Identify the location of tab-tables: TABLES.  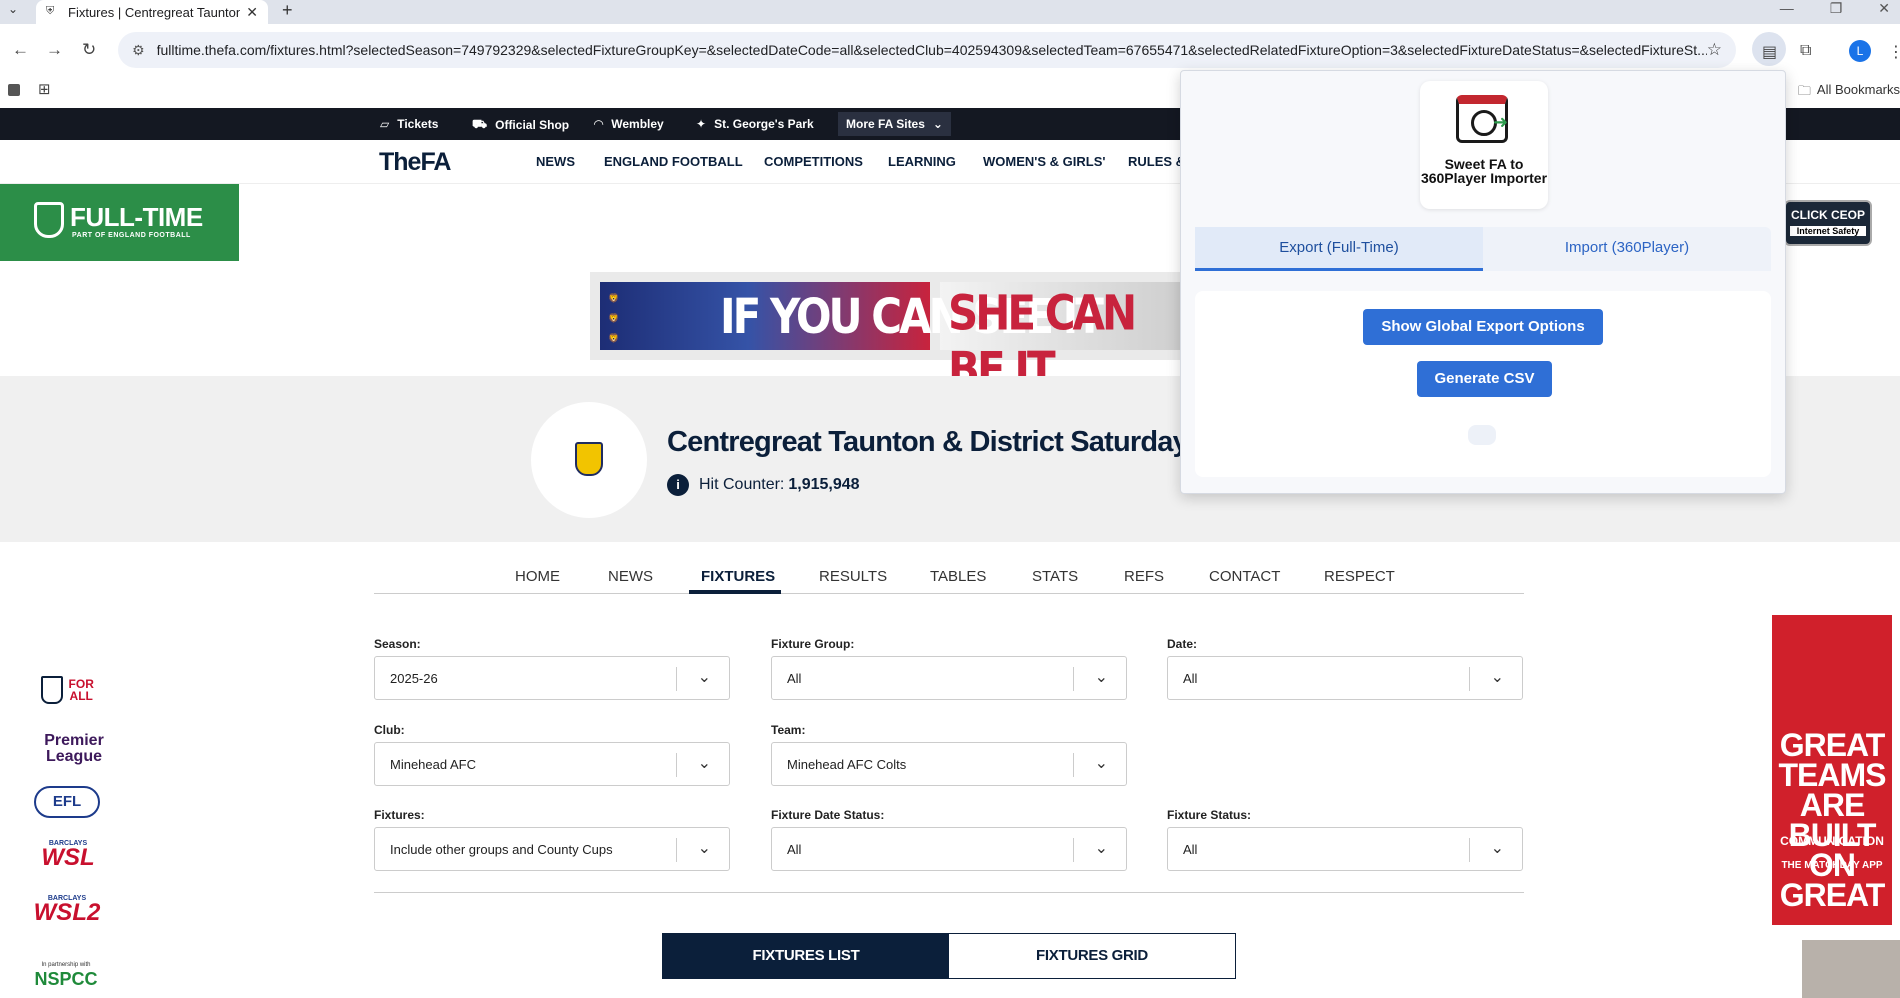
(958, 576).